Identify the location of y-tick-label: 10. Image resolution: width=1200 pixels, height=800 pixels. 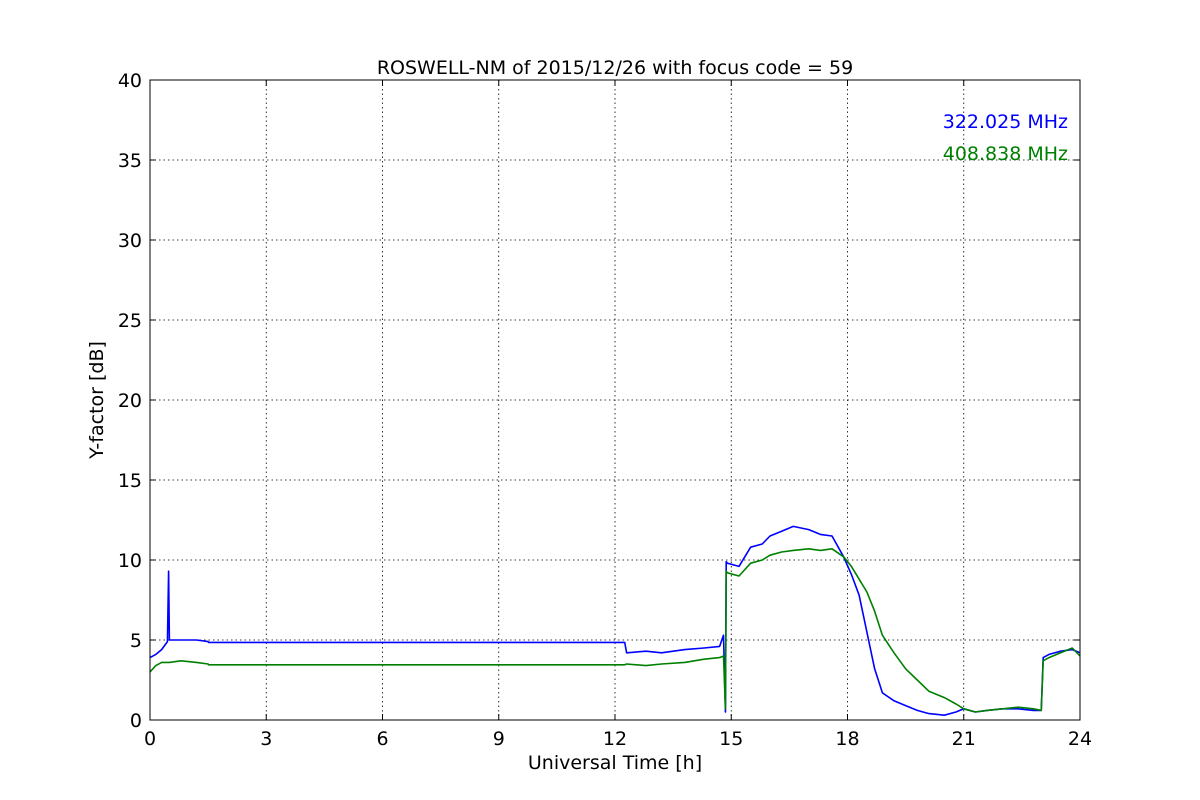
(130, 561).